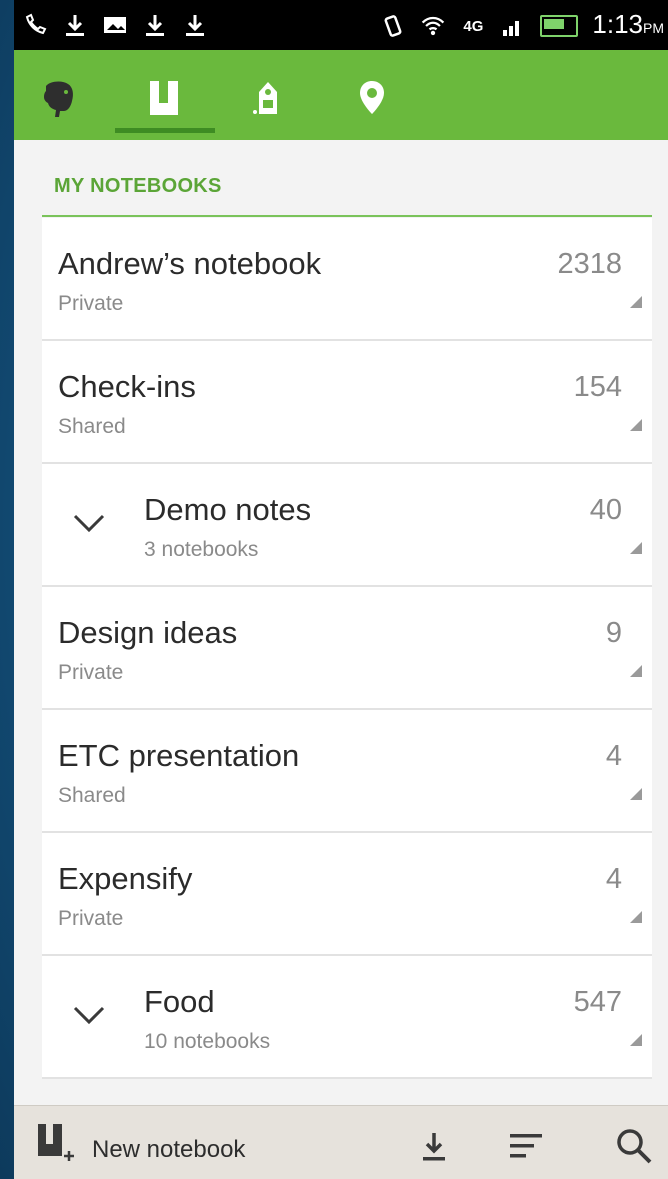 The image size is (668, 1179). I want to click on section-divider, so click(347, 216).